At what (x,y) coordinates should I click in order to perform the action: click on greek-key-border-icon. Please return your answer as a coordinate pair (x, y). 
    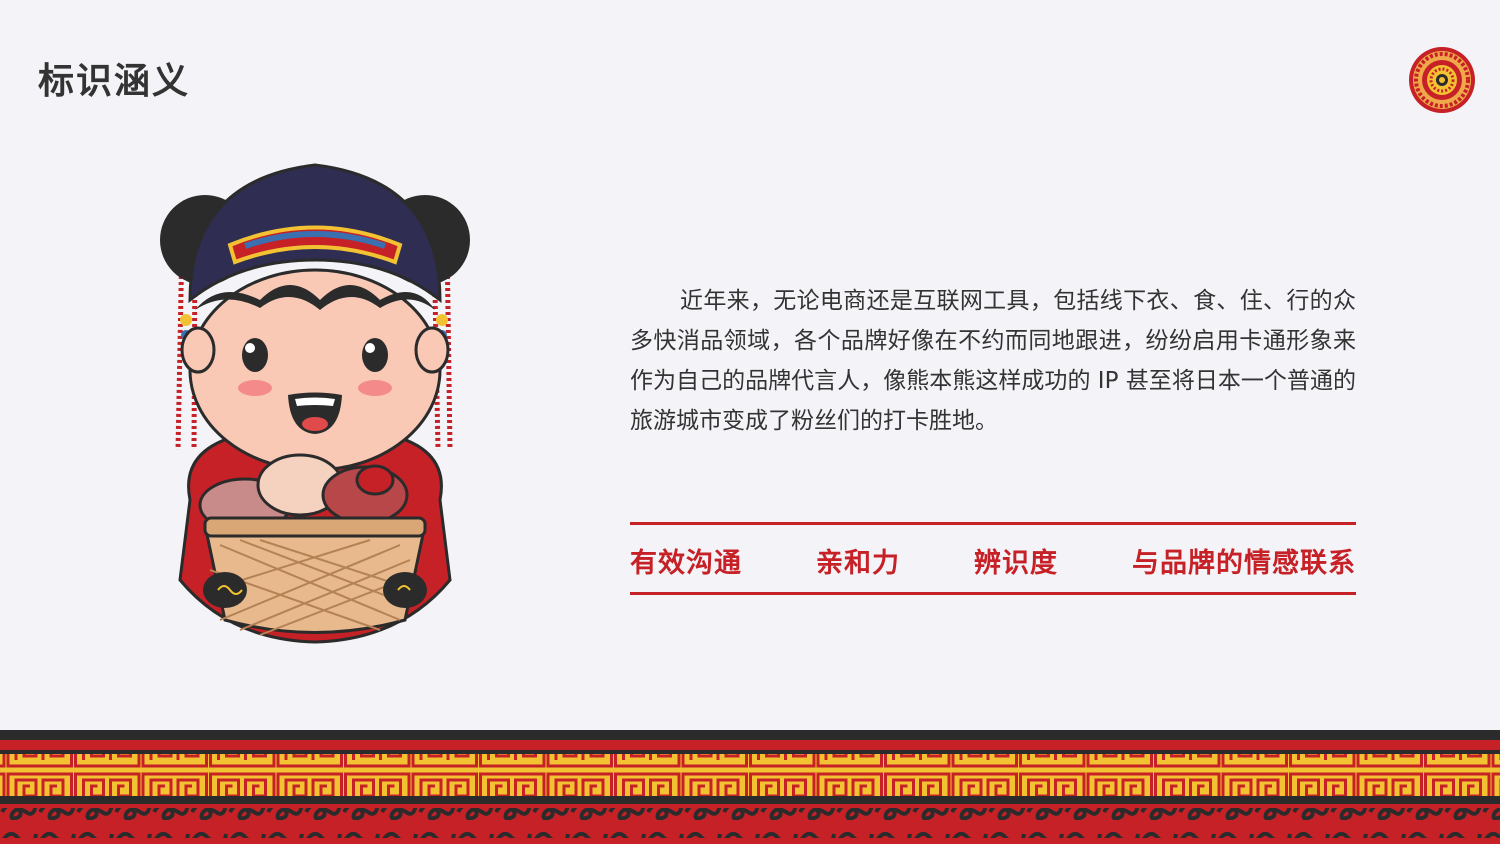
    Looking at the image, I should click on (750, 787).